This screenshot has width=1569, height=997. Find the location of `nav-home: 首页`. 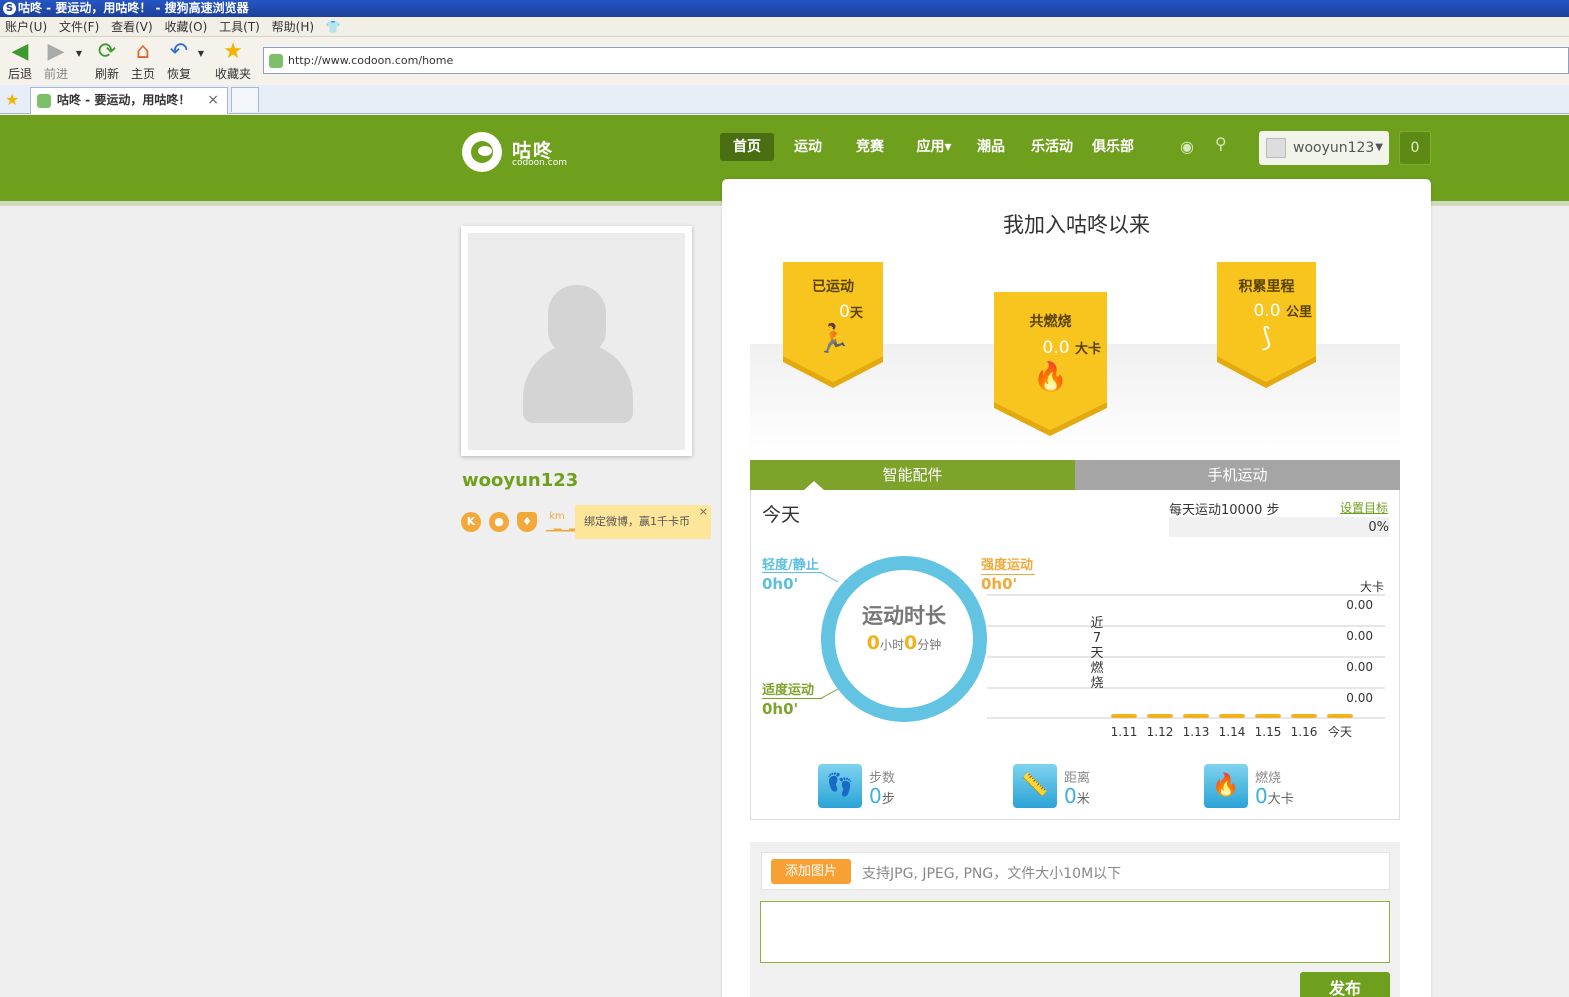

nav-home: 首页 is located at coordinates (747, 147).